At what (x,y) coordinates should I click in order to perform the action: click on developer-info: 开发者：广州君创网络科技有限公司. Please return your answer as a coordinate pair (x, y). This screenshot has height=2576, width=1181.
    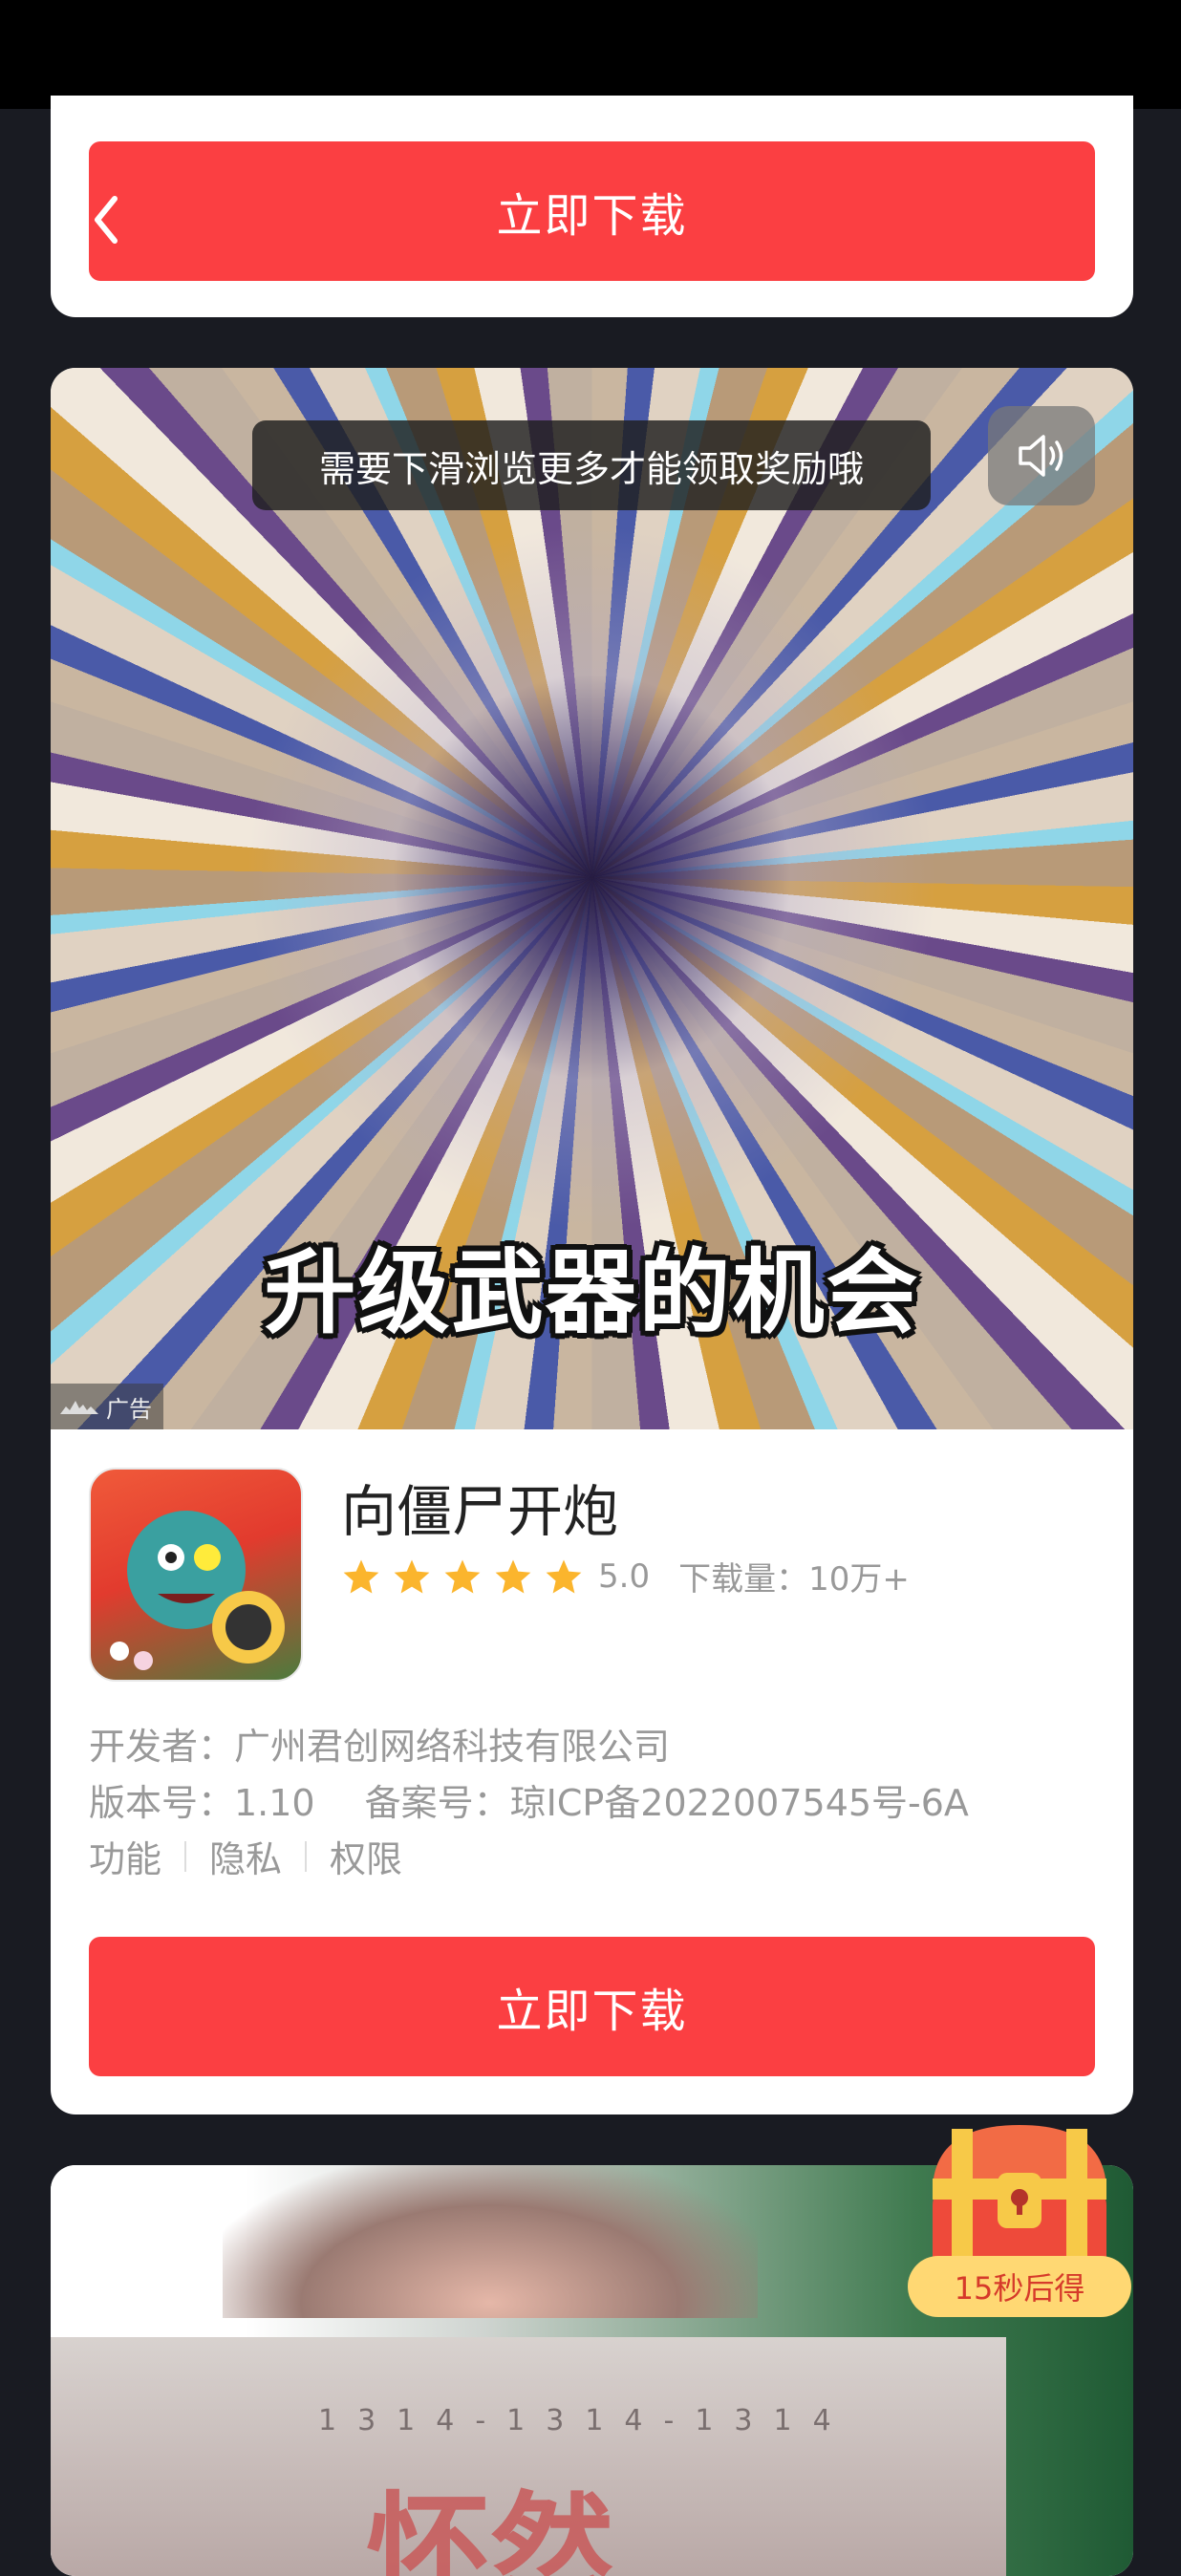
    Looking at the image, I should click on (380, 1747).